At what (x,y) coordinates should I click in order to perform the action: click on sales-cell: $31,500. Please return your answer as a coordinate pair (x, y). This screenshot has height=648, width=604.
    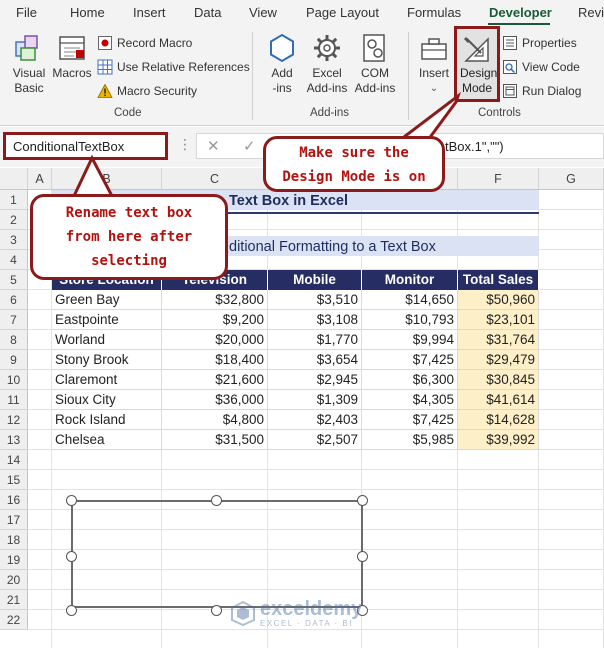
    Looking at the image, I should click on (215, 440).